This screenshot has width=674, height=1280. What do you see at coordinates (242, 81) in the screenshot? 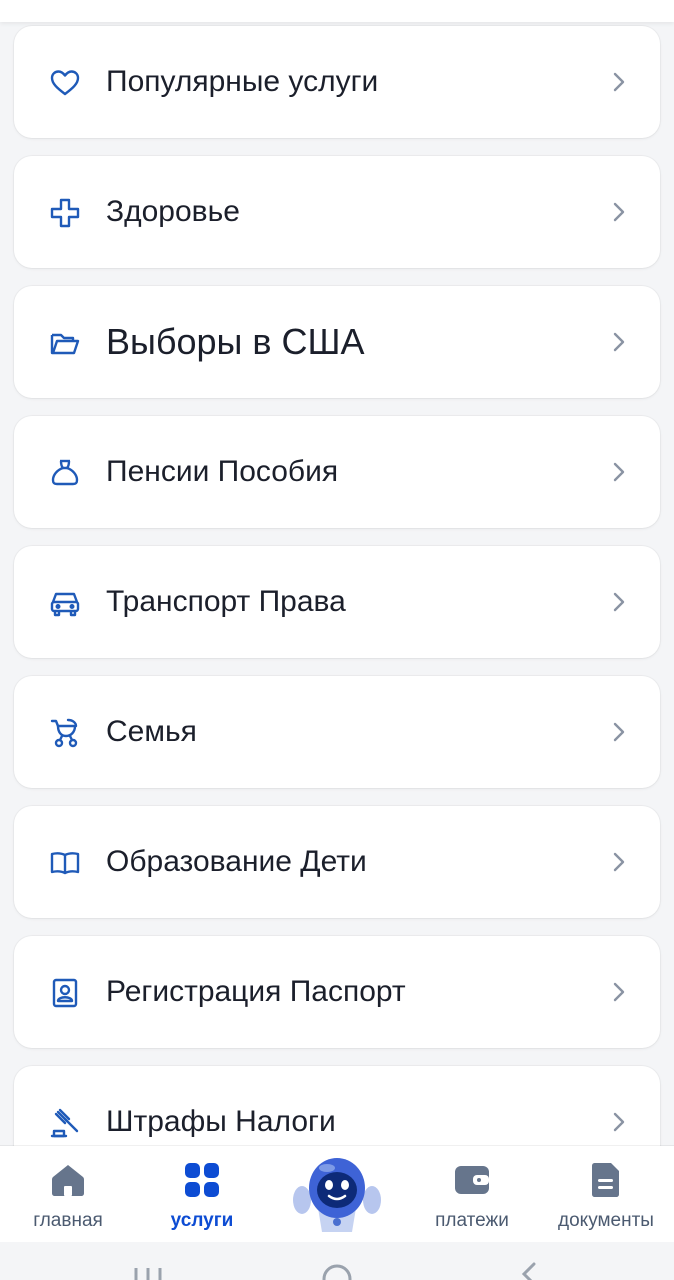
I see `category-label: Популярные услуги` at bounding box center [242, 81].